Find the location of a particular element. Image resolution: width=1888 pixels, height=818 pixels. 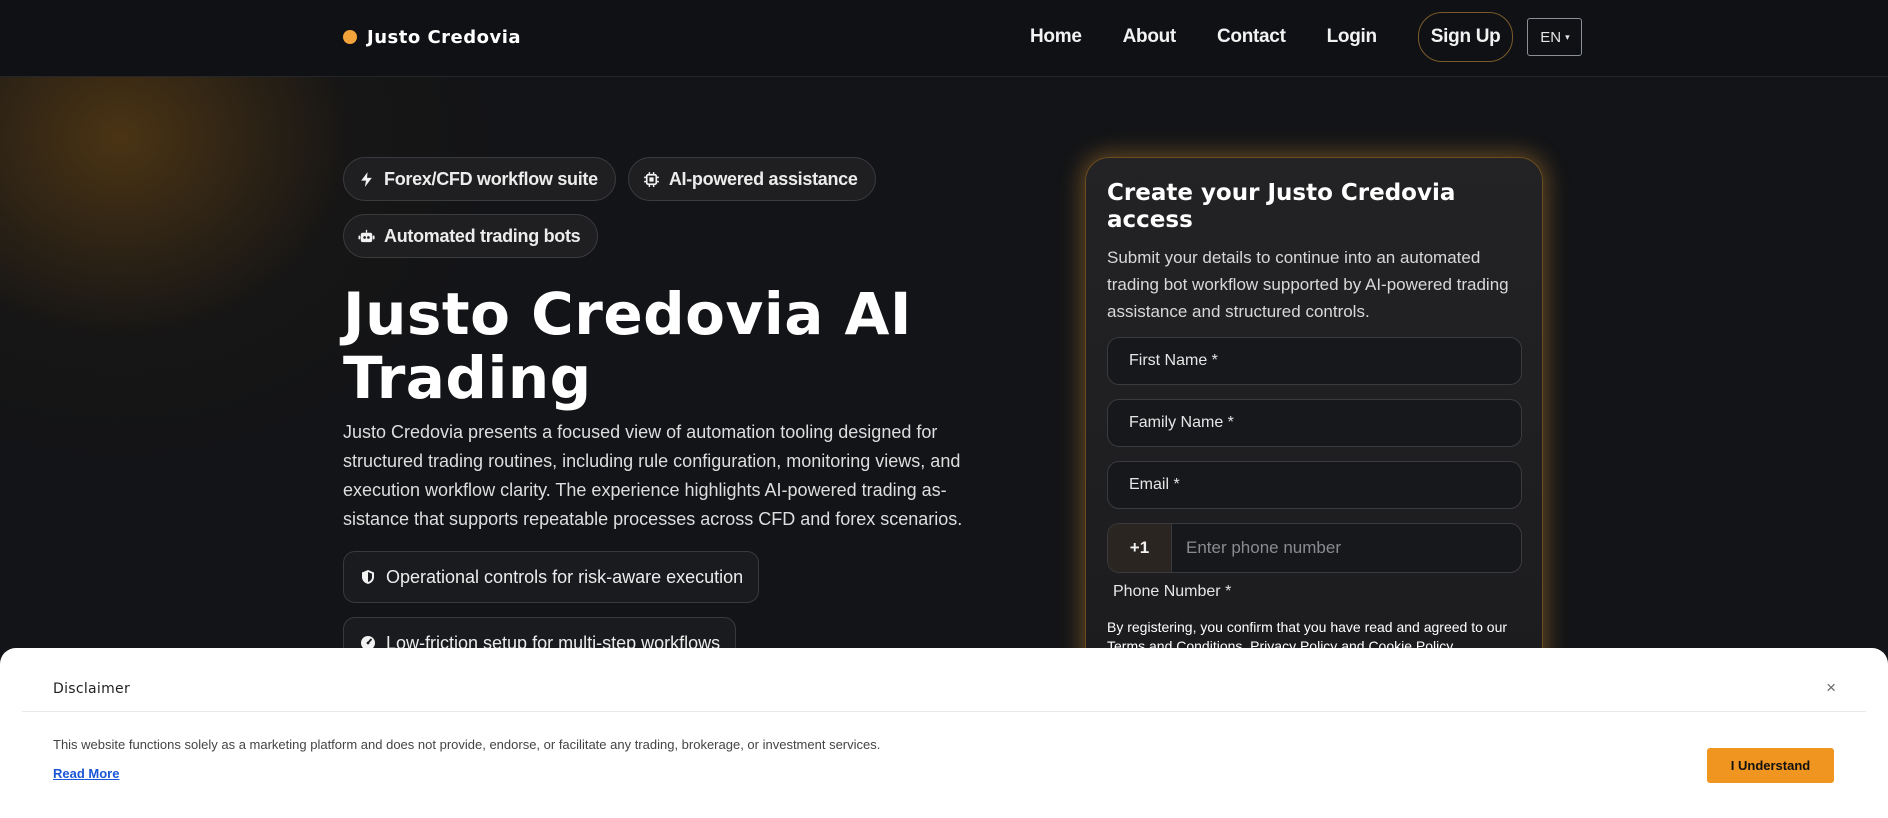

robot-icon is located at coordinates (366, 235).